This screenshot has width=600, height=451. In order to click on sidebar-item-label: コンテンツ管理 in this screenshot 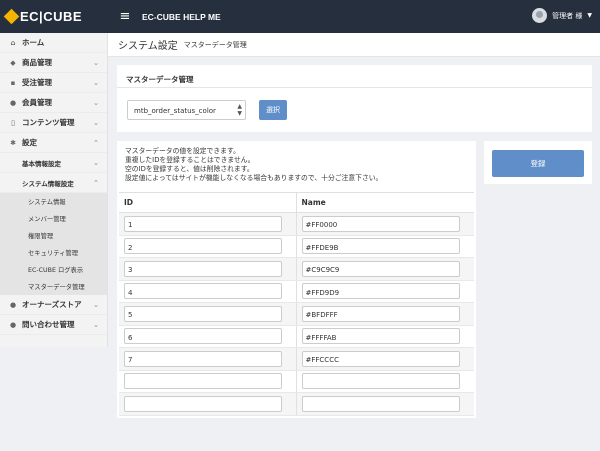, I will do `click(48, 122)`.